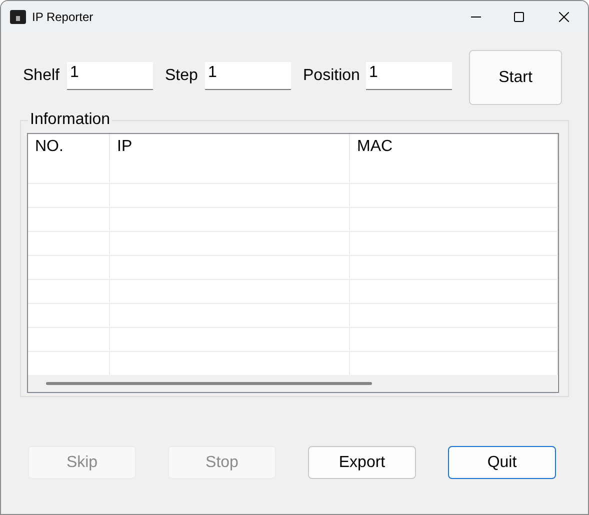 The image size is (589, 515). Describe the element at coordinates (69, 146) in the screenshot. I see `column-header: NO.` at that location.